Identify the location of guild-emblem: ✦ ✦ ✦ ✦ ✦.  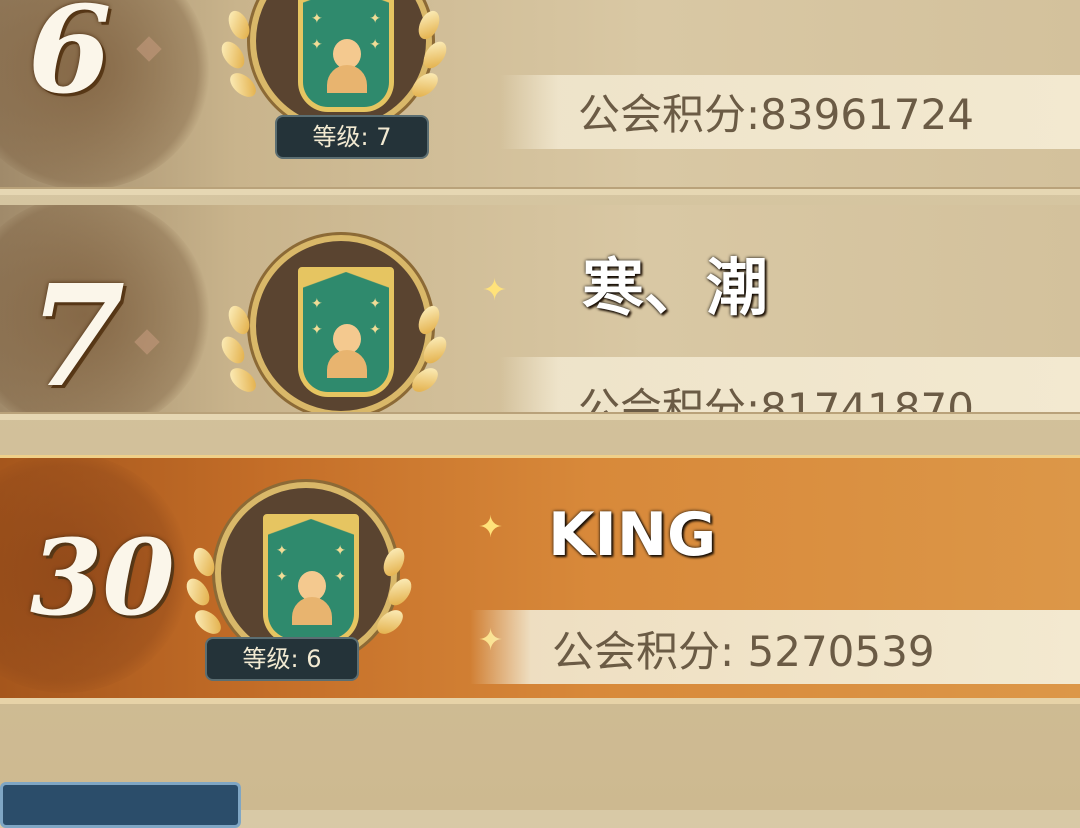
(362, 322).